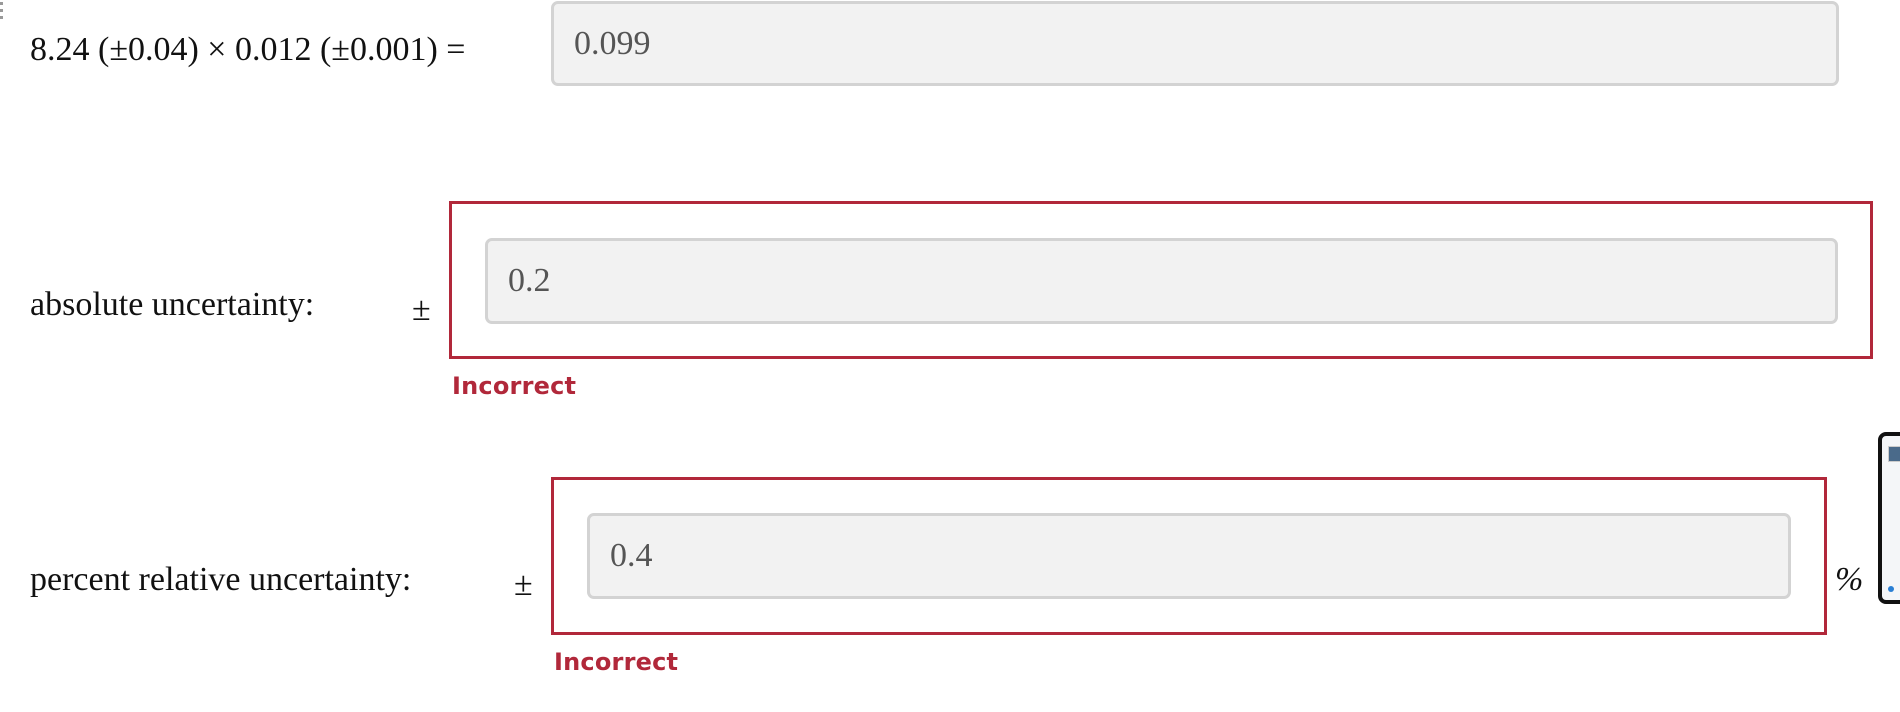 The width and height of the screenshot is (1900, 712). I want to click on absolute-uncertainty-value: 0.2, so click(529, 280).